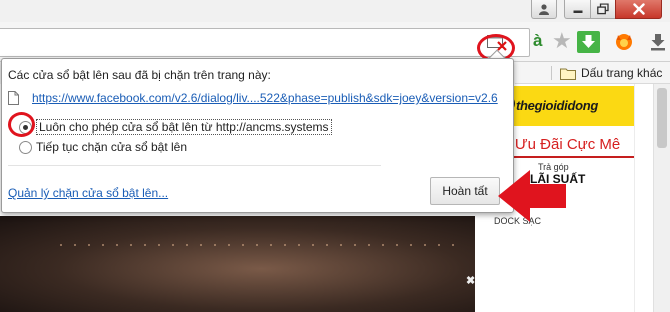  Describe the element at coordinates (25, 147) in the screenshot. I see `keep-blocking-radio` at that location.